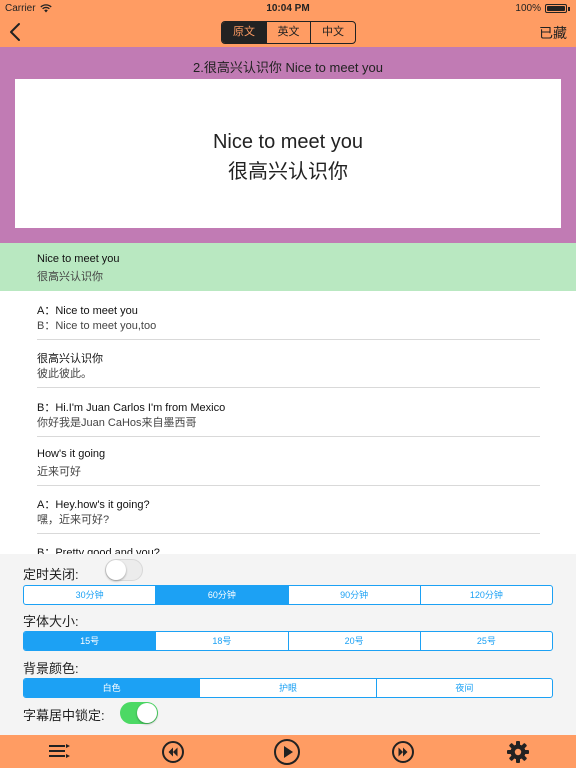 This screenshot has width=576, height=771. I want to click on navigation-bar: 原文 英文 中文 已藏, so click(288, 32).